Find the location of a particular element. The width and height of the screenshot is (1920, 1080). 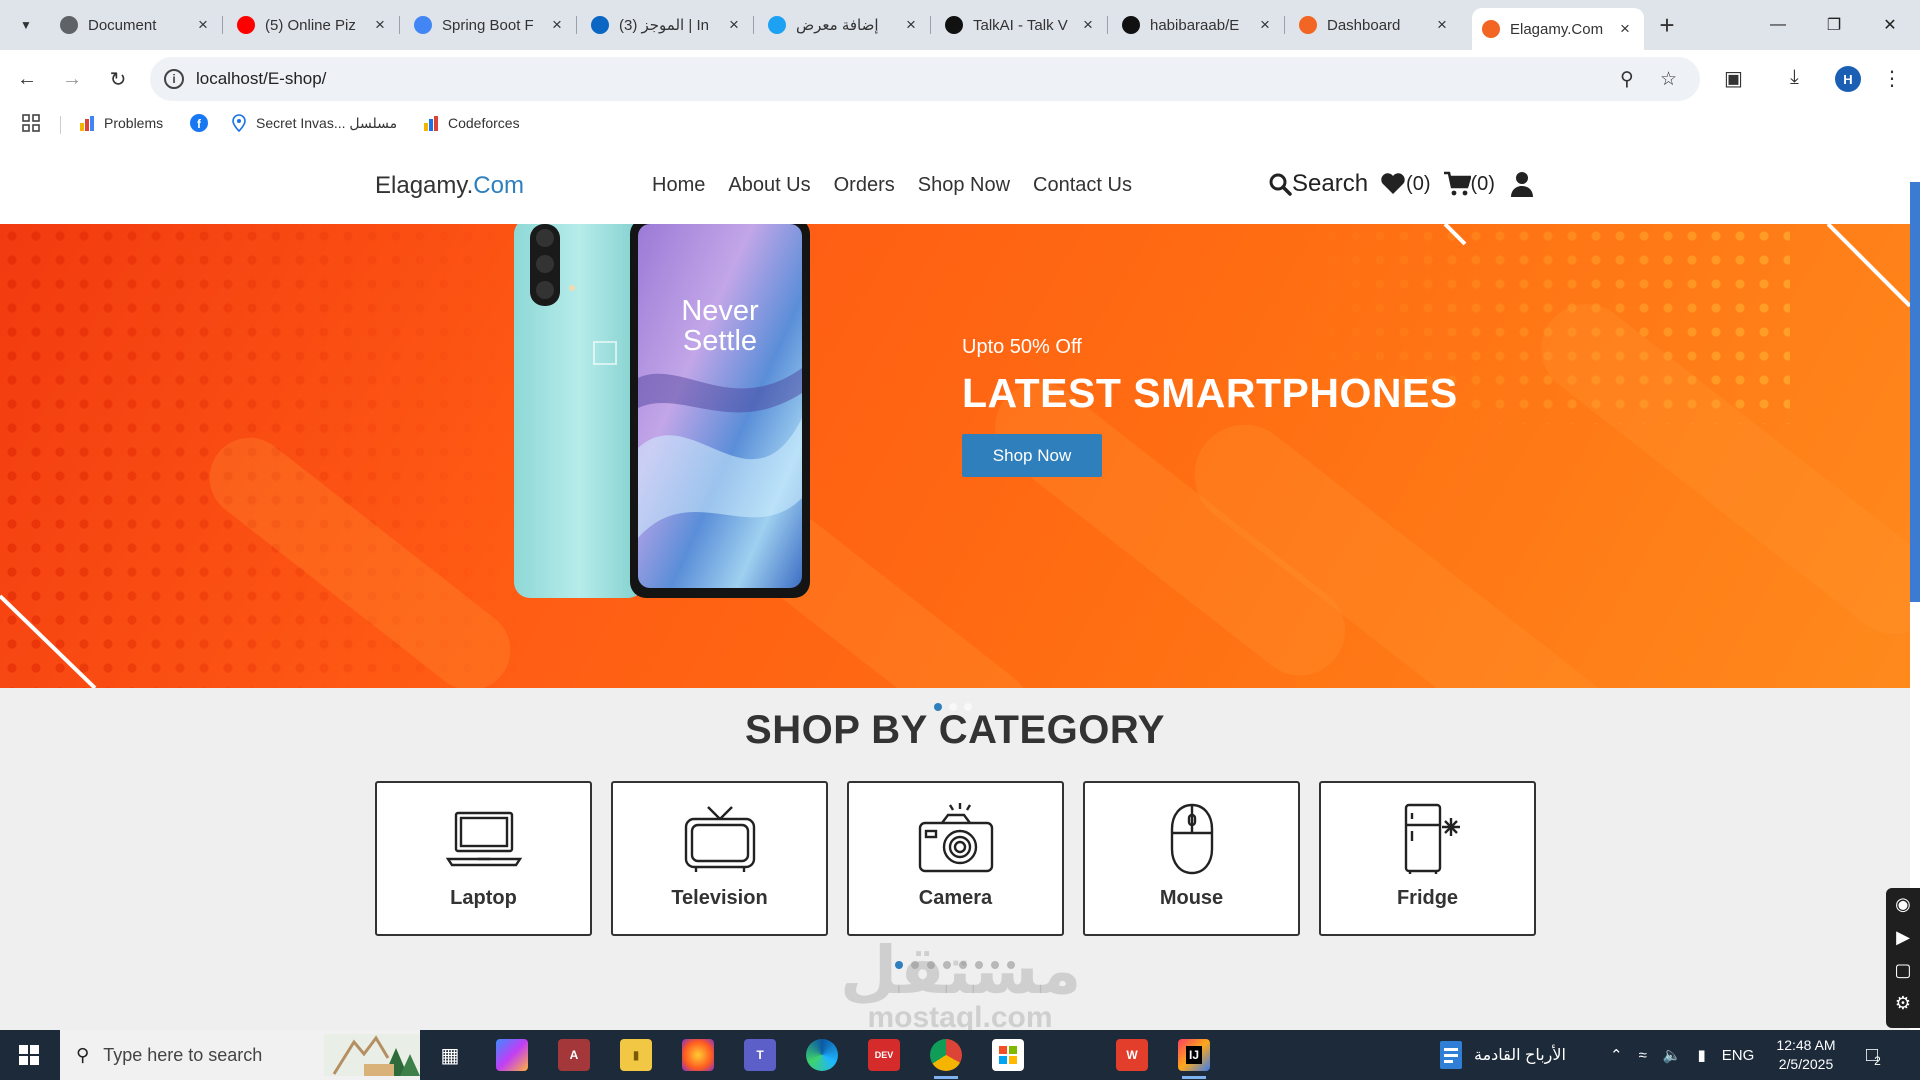

notification-center: □ 2 is located at coordinates (1873, 1055).